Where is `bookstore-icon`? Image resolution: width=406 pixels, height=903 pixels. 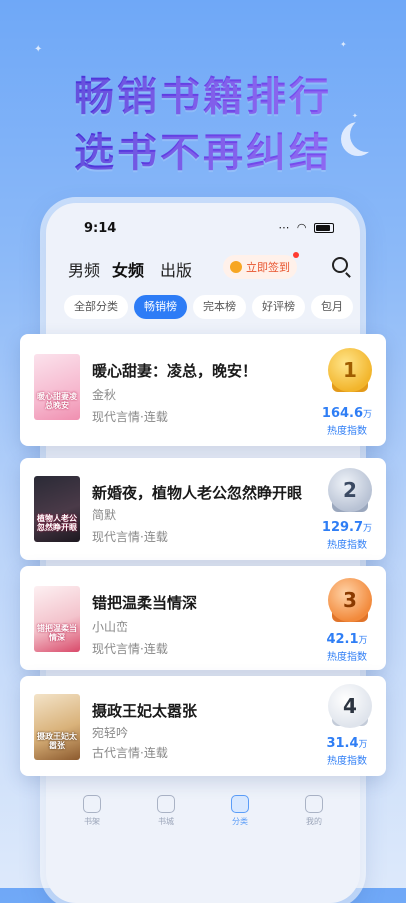 bookstore-icon is located at coordinates (166, 804).